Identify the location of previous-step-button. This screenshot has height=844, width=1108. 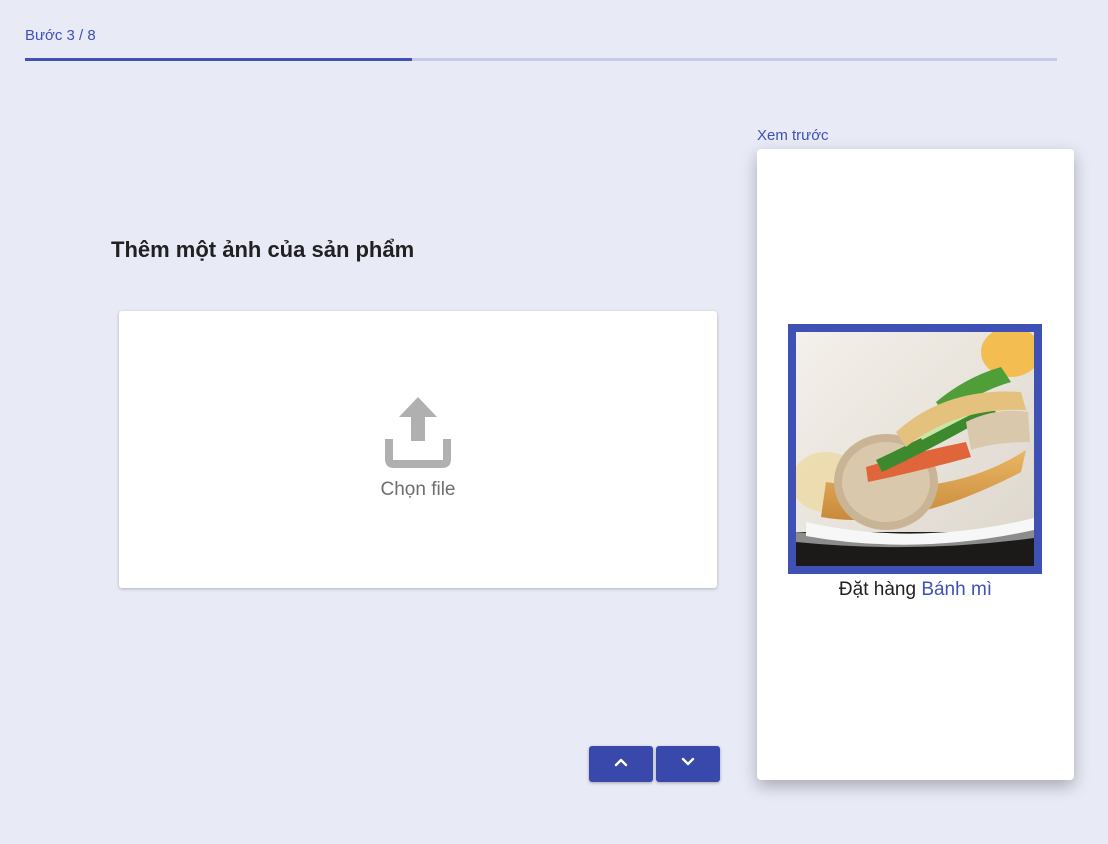
(621, 764).